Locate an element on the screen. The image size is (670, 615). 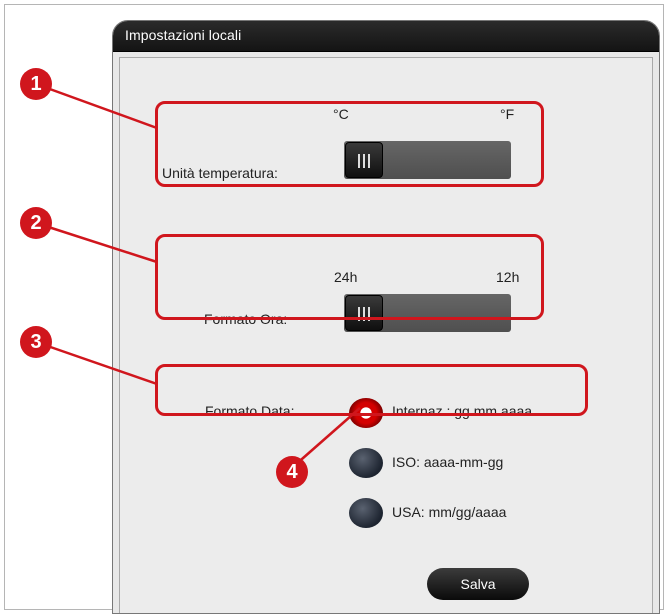
callout-4: 4 is located at coordinates (292, 472).